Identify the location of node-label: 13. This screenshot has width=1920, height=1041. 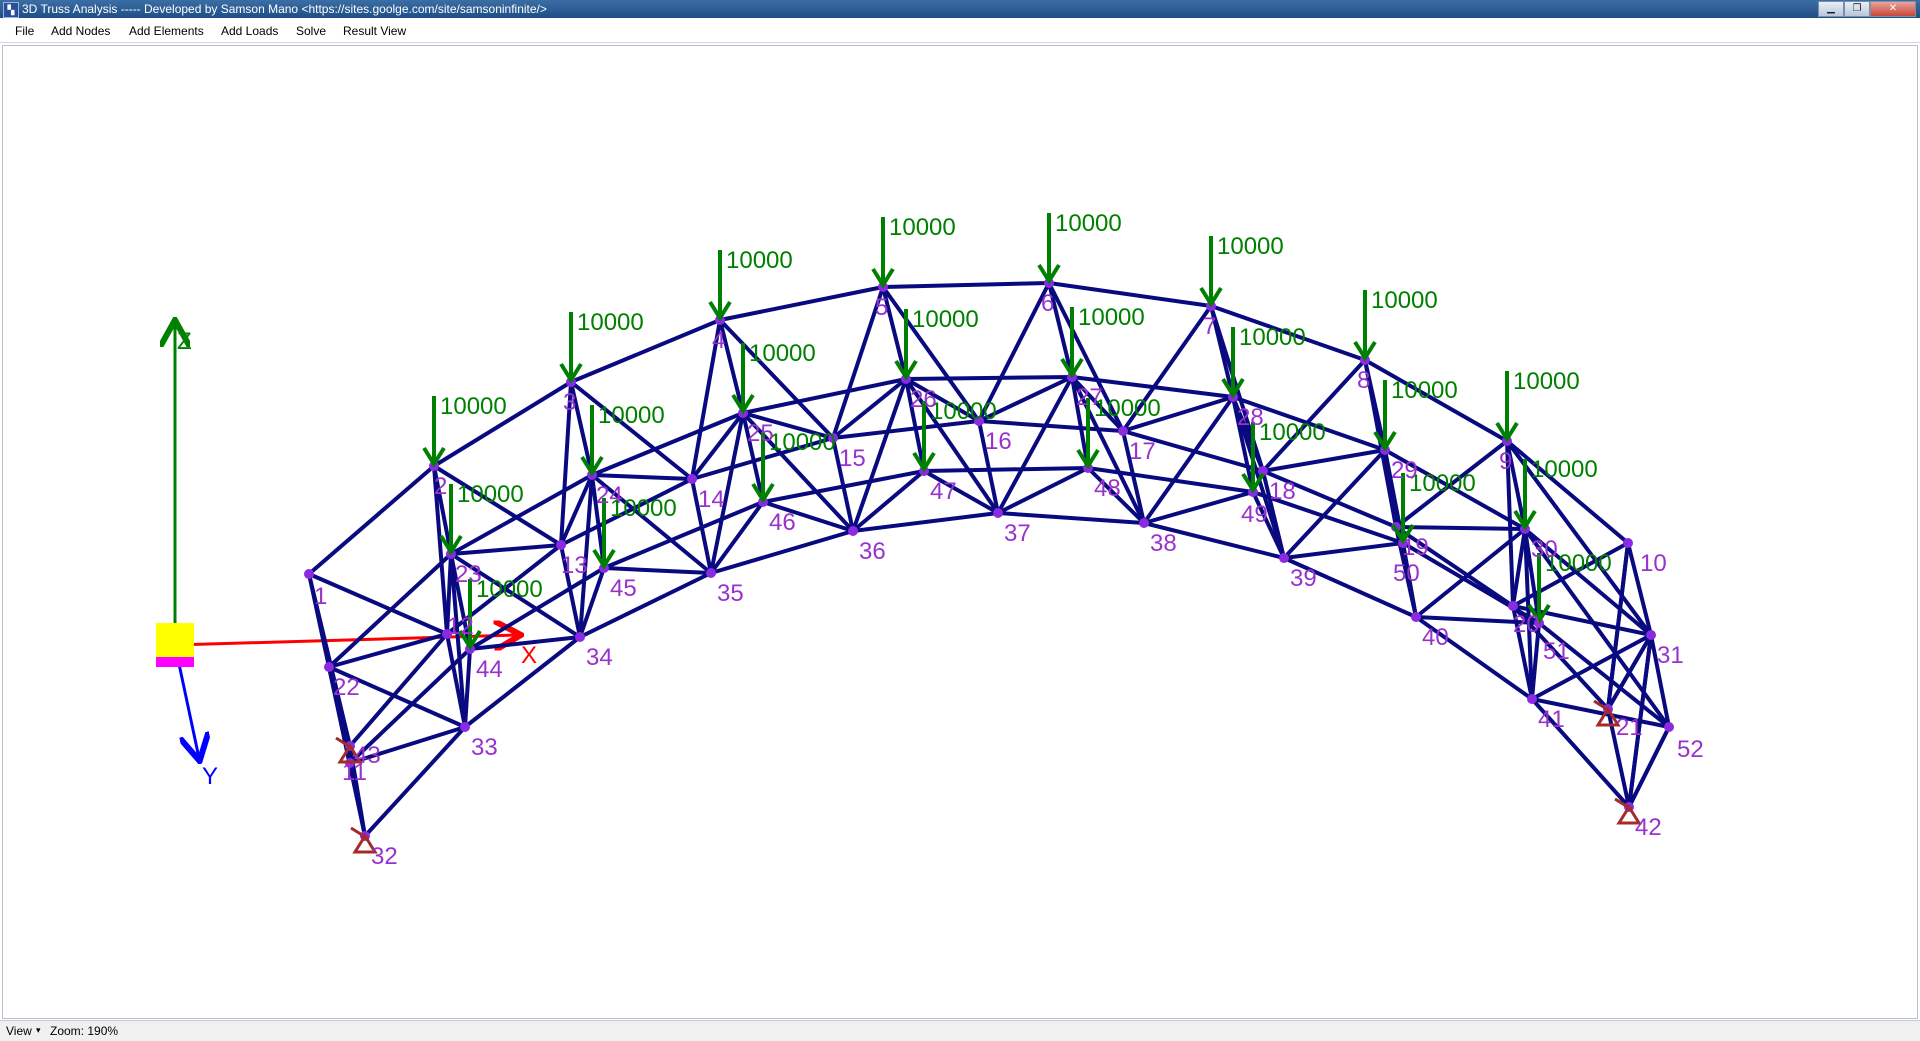
(574, 565).